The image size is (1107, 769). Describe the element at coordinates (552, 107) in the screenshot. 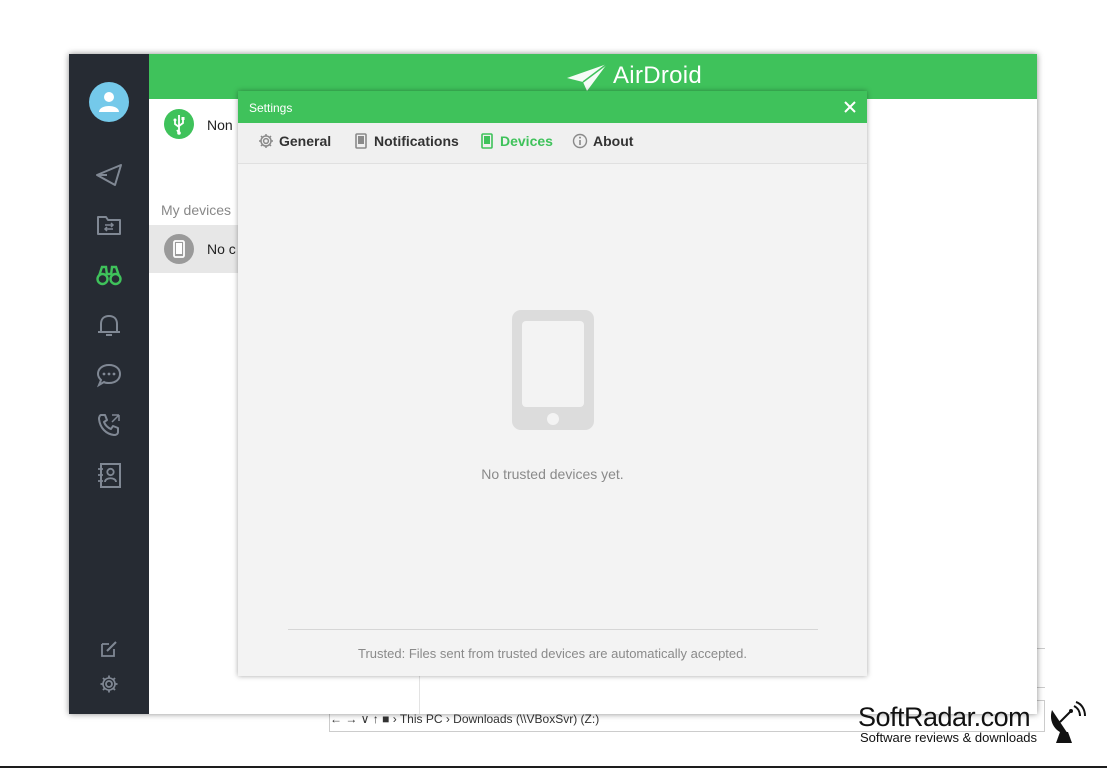

I see `settings-title-bar: Settings` at that location.